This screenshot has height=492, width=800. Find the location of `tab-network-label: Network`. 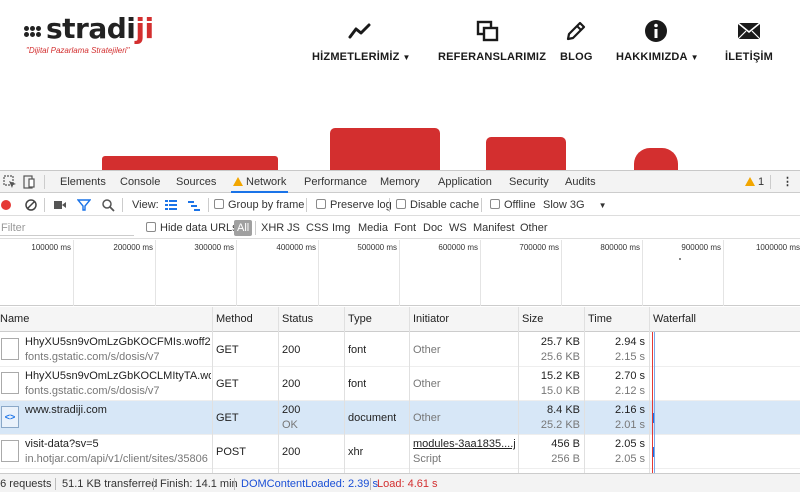

tab-network-label: Network is located at coordinates (266, 182).